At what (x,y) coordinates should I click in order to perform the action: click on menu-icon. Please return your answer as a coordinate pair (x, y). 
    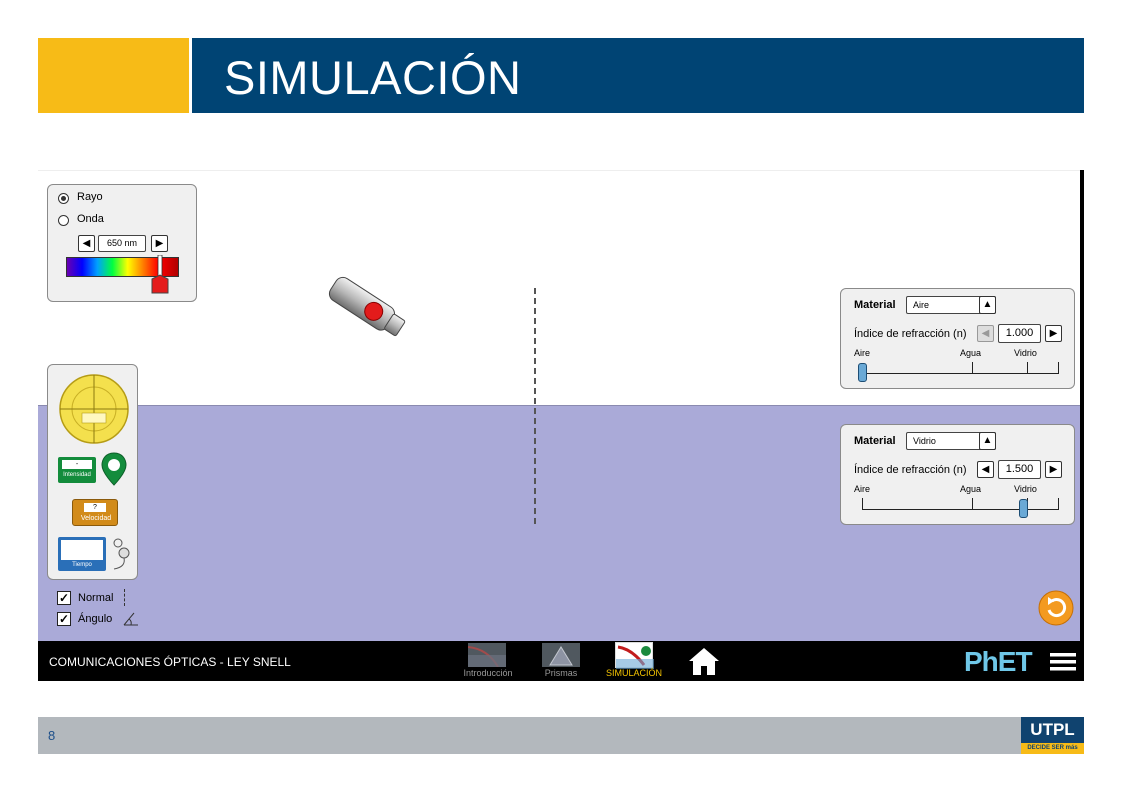
    Looking at the image, I should click on (1063, 662).